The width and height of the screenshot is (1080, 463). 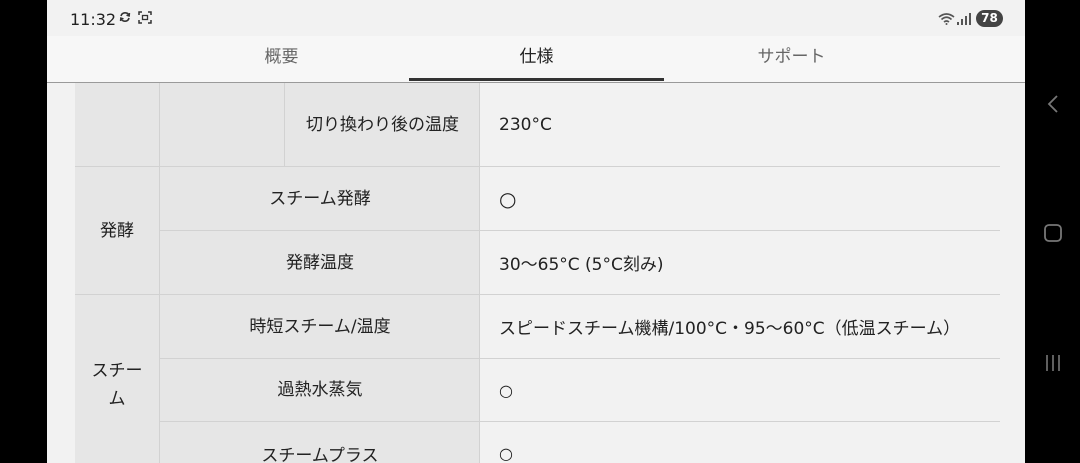 I want to click on tab-specs: 仕様, so click(x=536, y=59).